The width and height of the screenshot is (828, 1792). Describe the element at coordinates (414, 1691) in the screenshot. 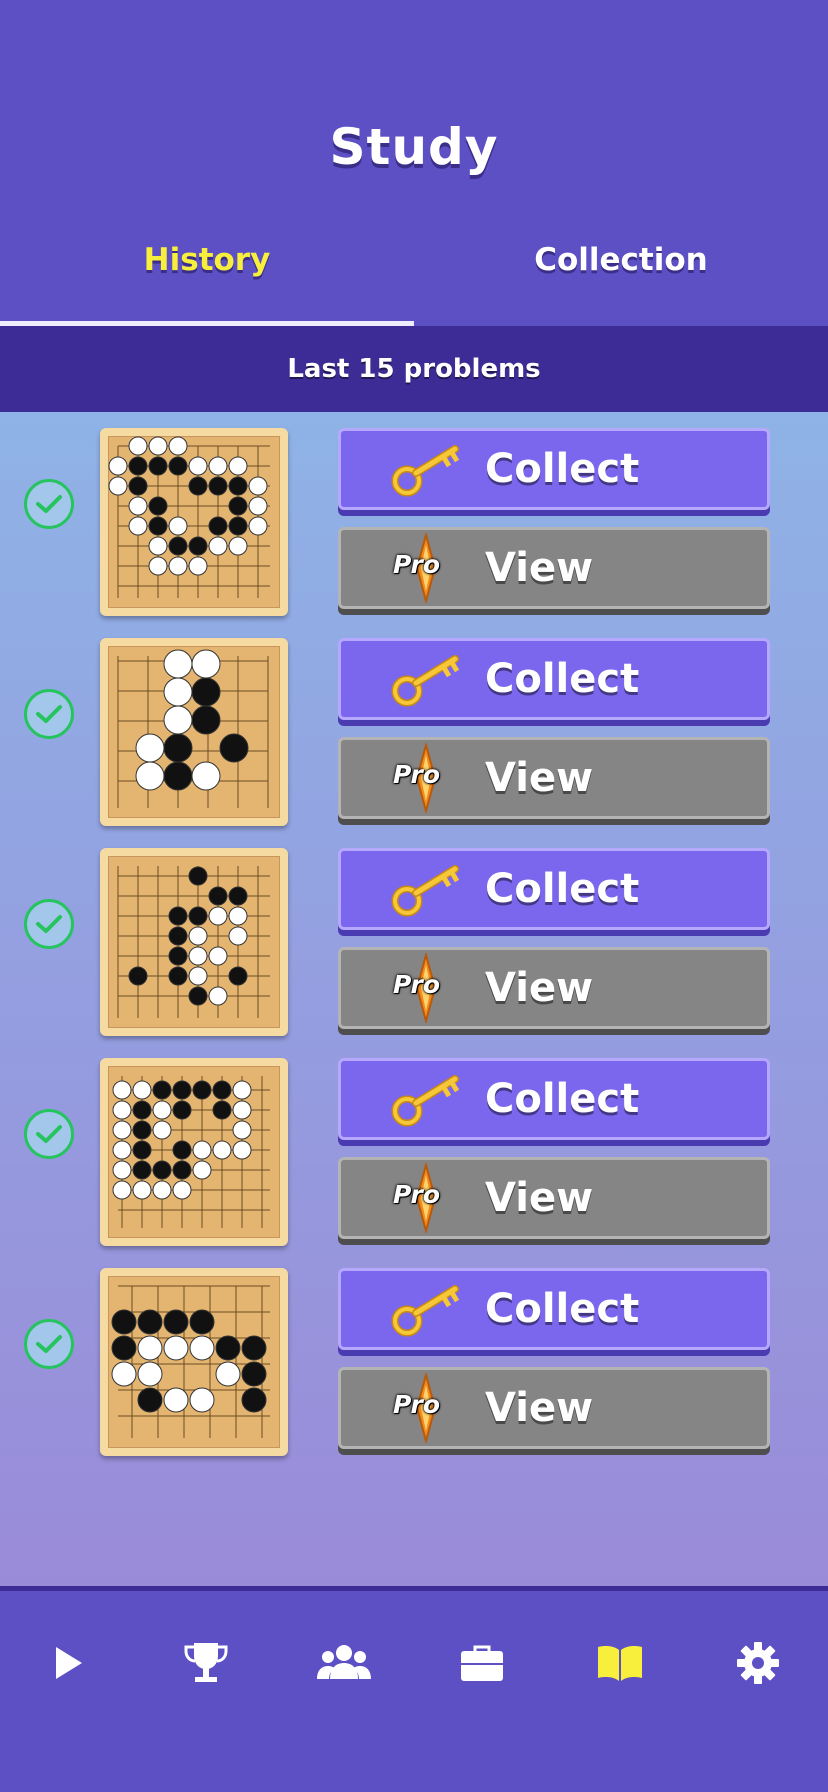

I see `bottom-nav` at that location.